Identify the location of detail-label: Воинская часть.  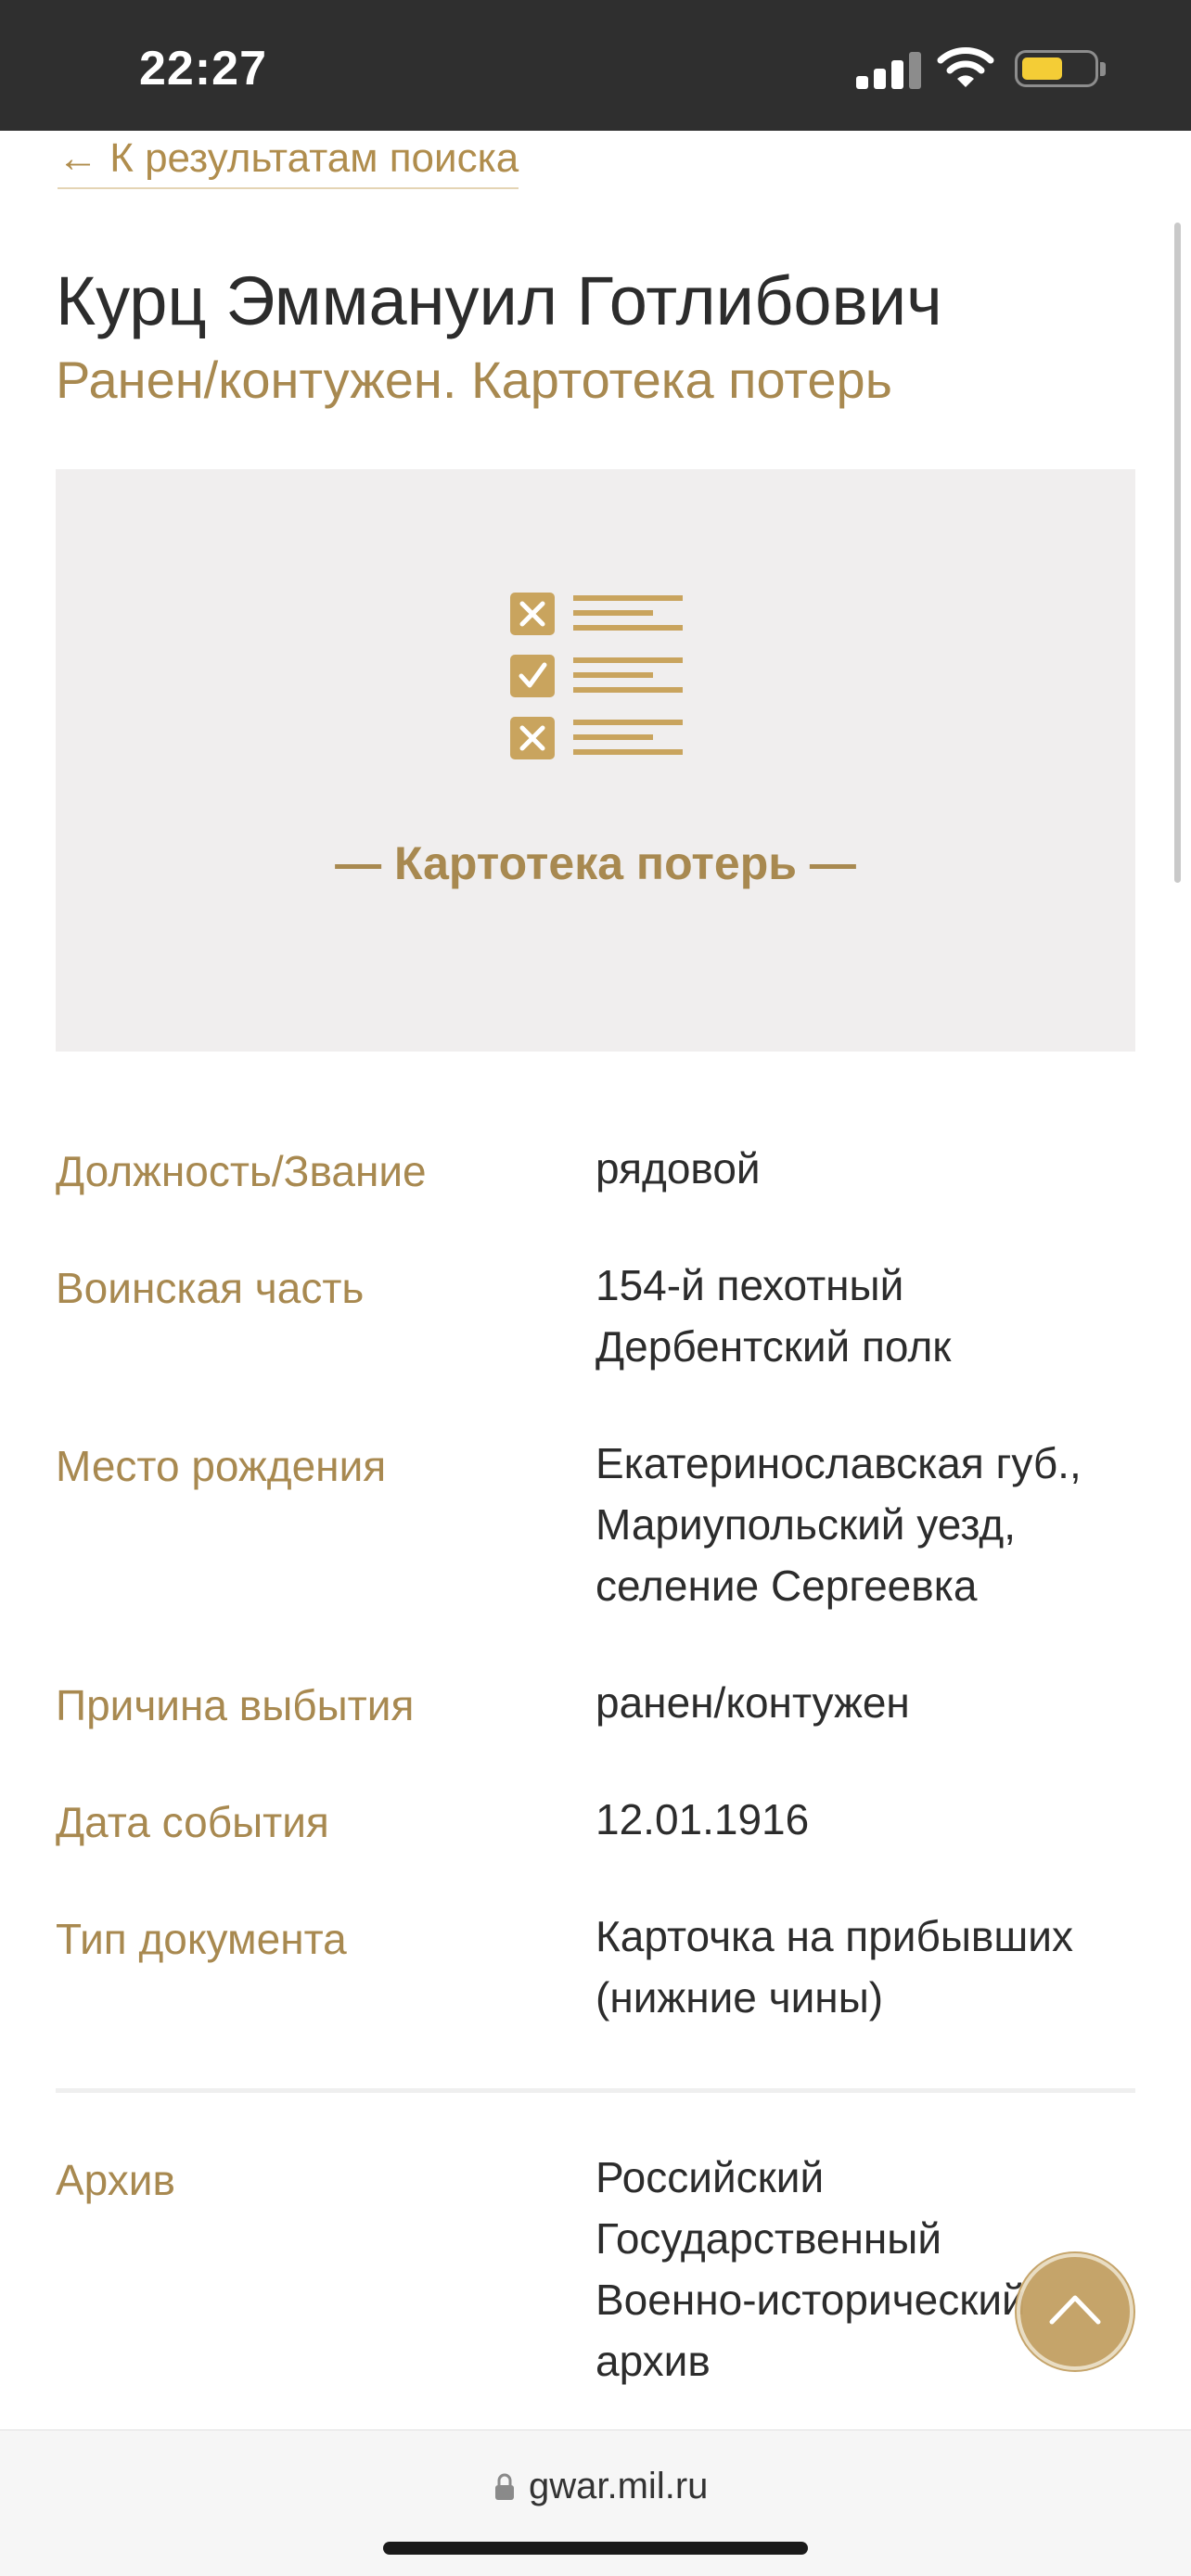
(210, 1288).